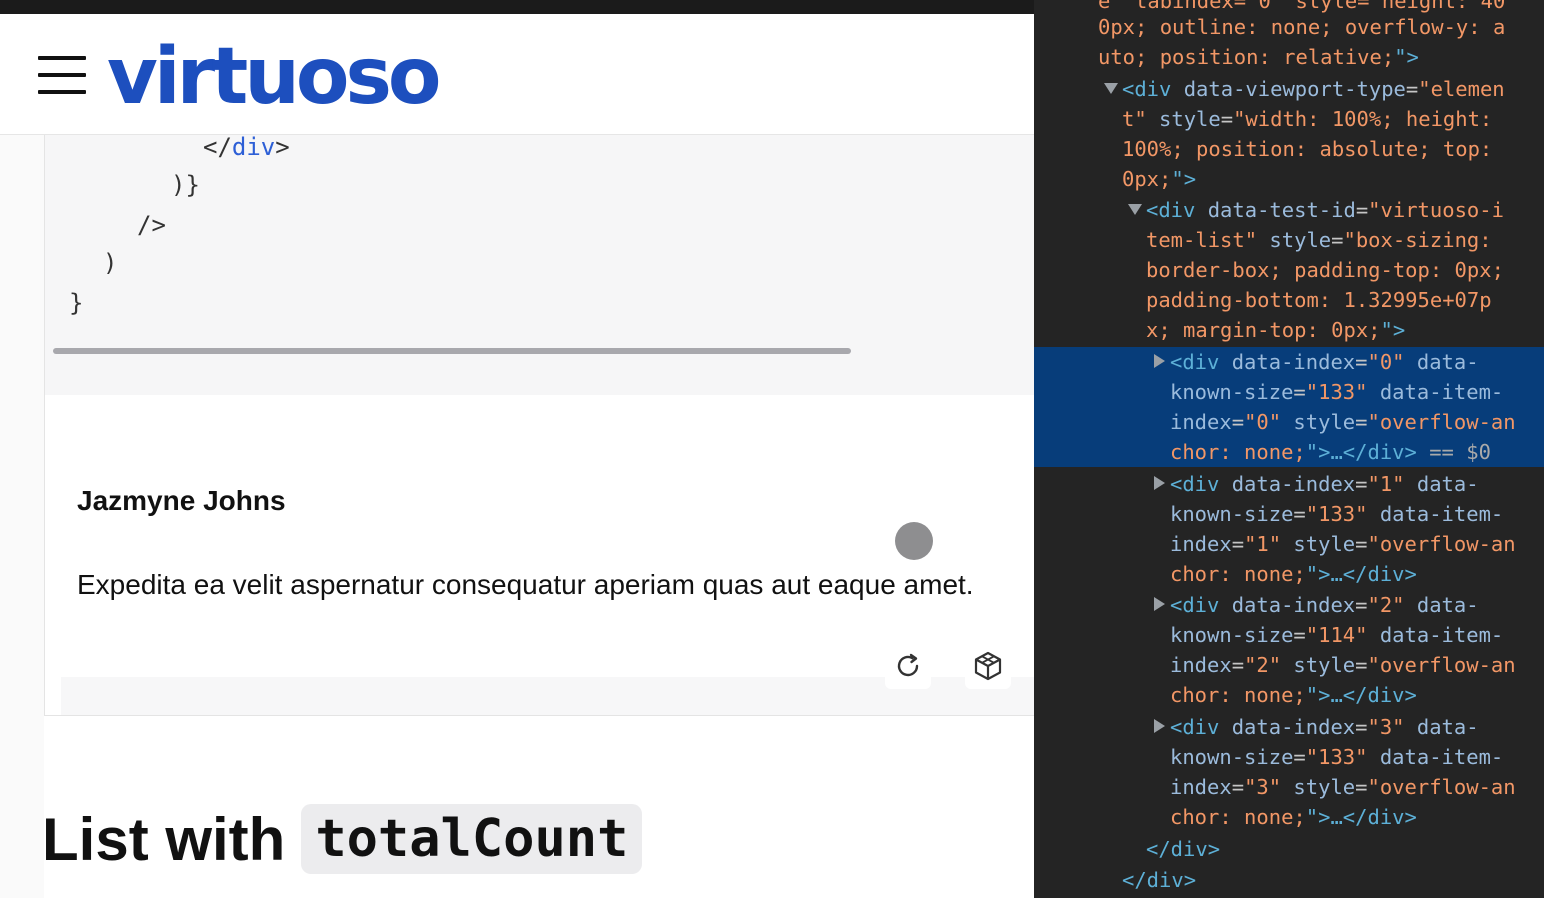 The width and height of the screenshot is (1544, 898). Describe the element at coordinates (472, 839) in the screenshot. I see `section-heading-code: totalCount` at that location.